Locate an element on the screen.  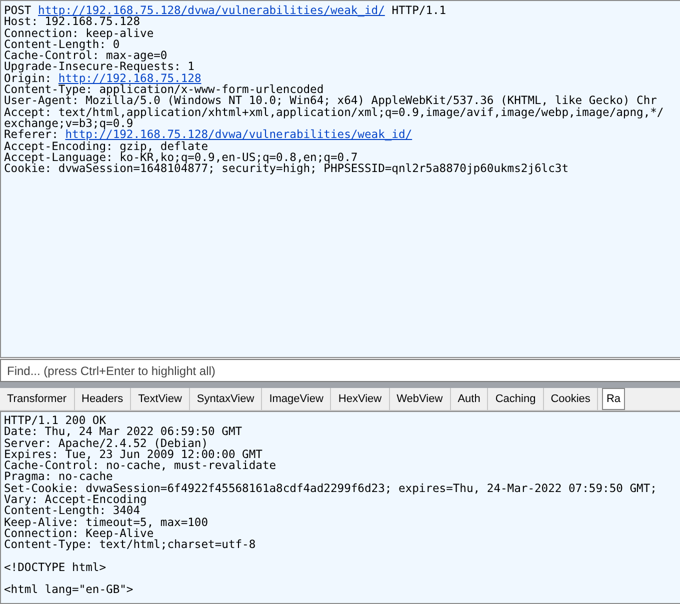
response-line: Content-Type: text/html;charset=utf-8 is located at coordinates (130, 545).